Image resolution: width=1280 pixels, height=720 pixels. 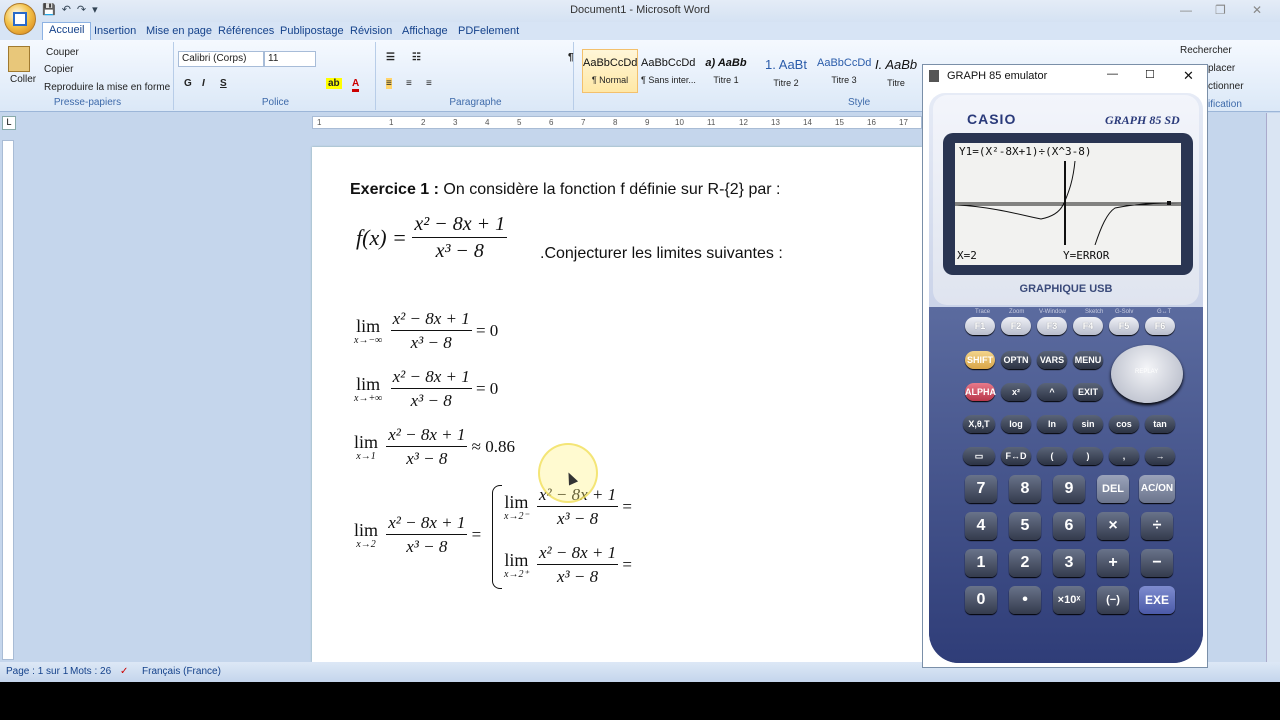 I want to click on key-7: 7, so click(x=981, y=489).